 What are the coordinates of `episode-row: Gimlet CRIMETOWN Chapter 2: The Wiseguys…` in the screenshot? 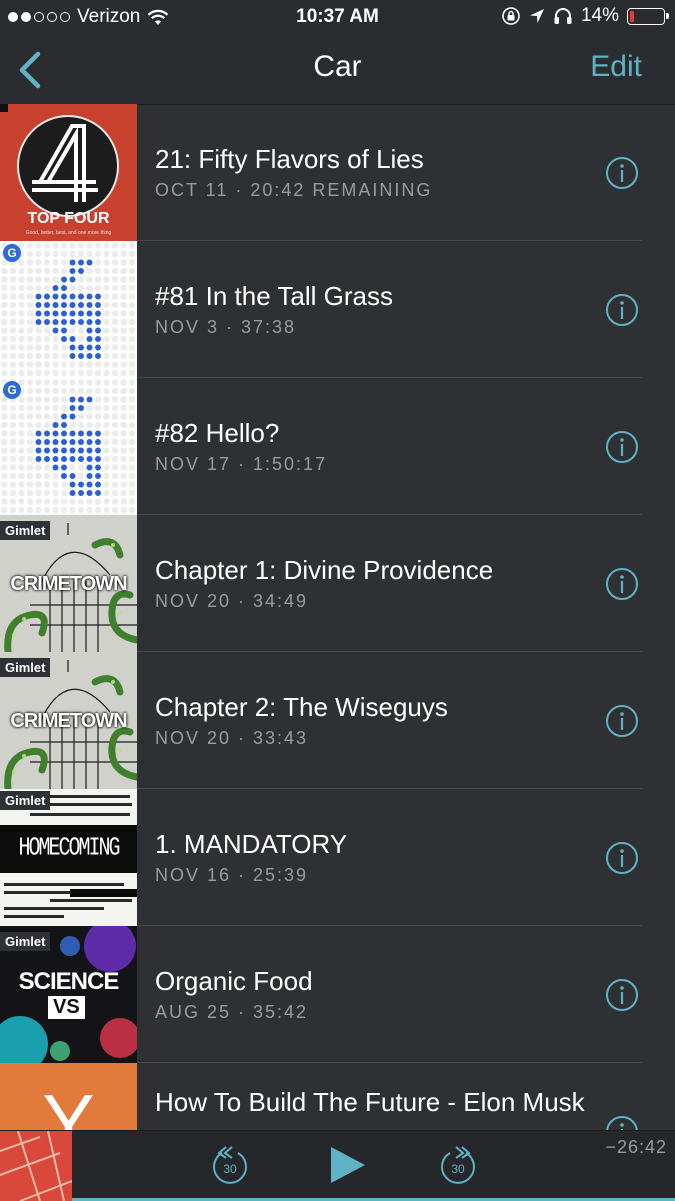 It's located at (337, 720).